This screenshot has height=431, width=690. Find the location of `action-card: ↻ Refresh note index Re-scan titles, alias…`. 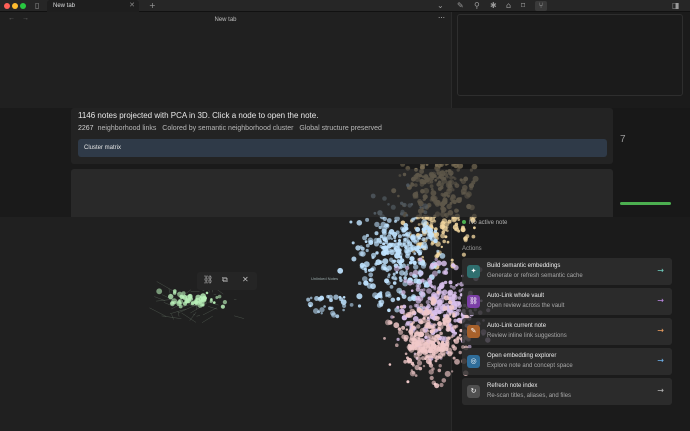

action-card: ↻ Refresh note index Re-scan titles, alias… is located at coordinates (567, 391).